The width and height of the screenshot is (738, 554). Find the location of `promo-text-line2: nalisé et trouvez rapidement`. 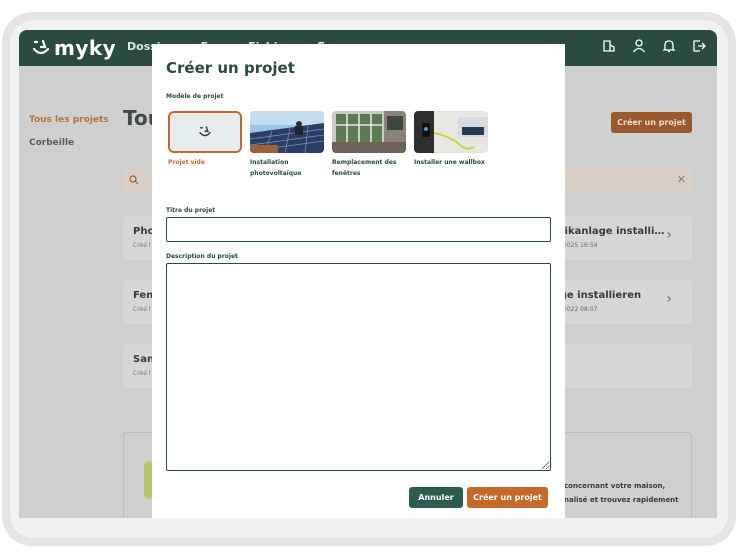

promo-text-line2: nalisé et trouvez rapidement is located at coordinates (621, 500).